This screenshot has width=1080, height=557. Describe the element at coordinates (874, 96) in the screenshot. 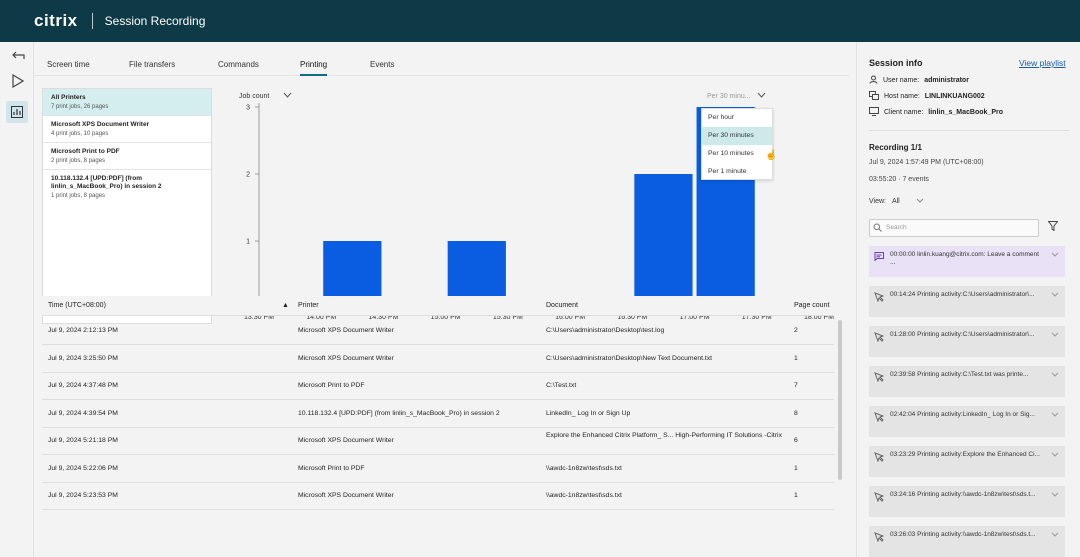

I see `host-icon` at that location.